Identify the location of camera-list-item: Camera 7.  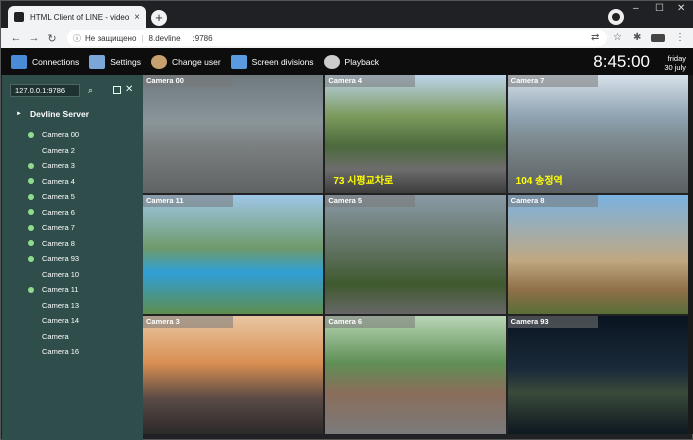
(53, 228).